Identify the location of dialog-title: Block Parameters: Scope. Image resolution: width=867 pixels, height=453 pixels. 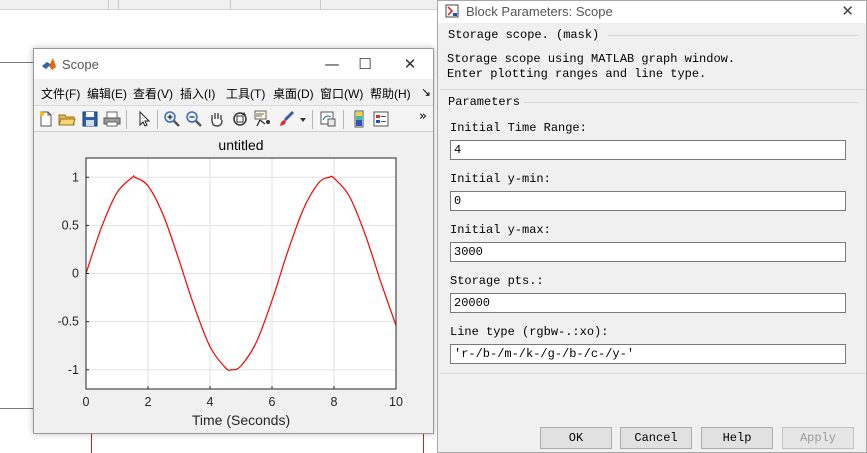
(539, 11).